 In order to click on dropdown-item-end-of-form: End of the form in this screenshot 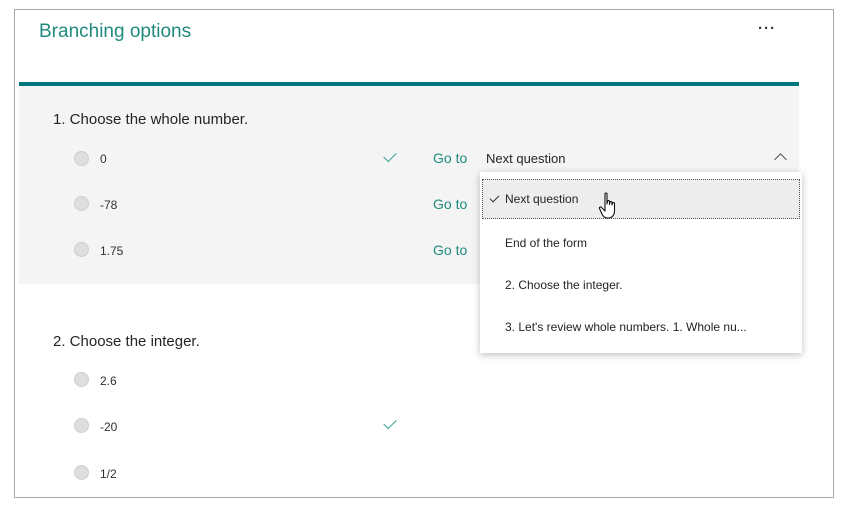, I will do `click(641, 243)`.